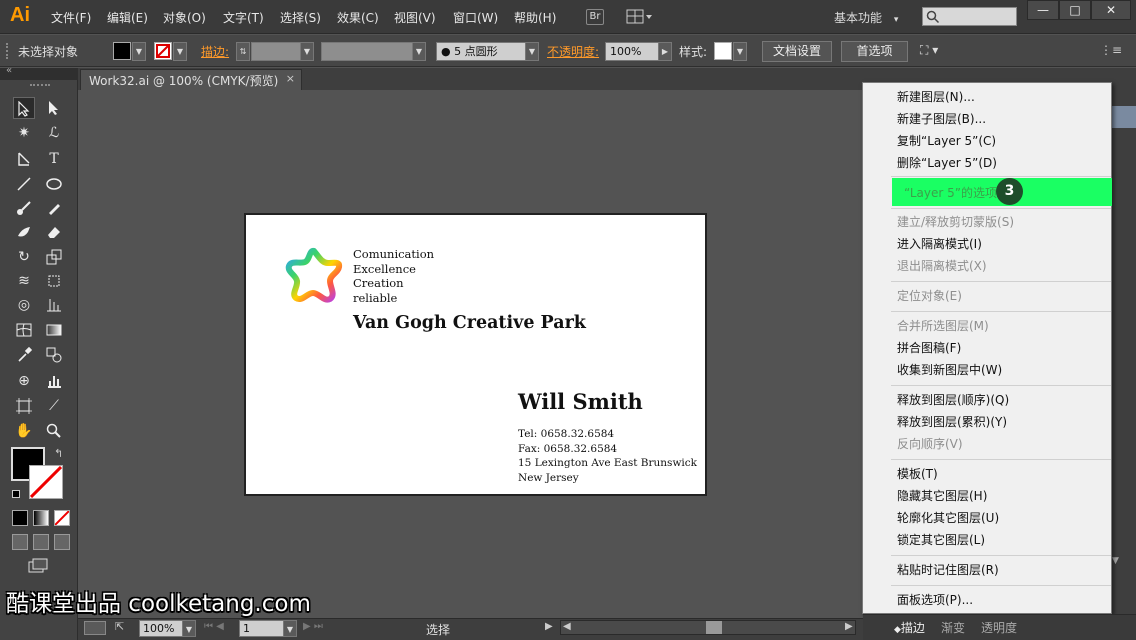  Describe the element at coordinates (71, 17) in the screenshot. I see `menu-file: 文件(F)` at that location.